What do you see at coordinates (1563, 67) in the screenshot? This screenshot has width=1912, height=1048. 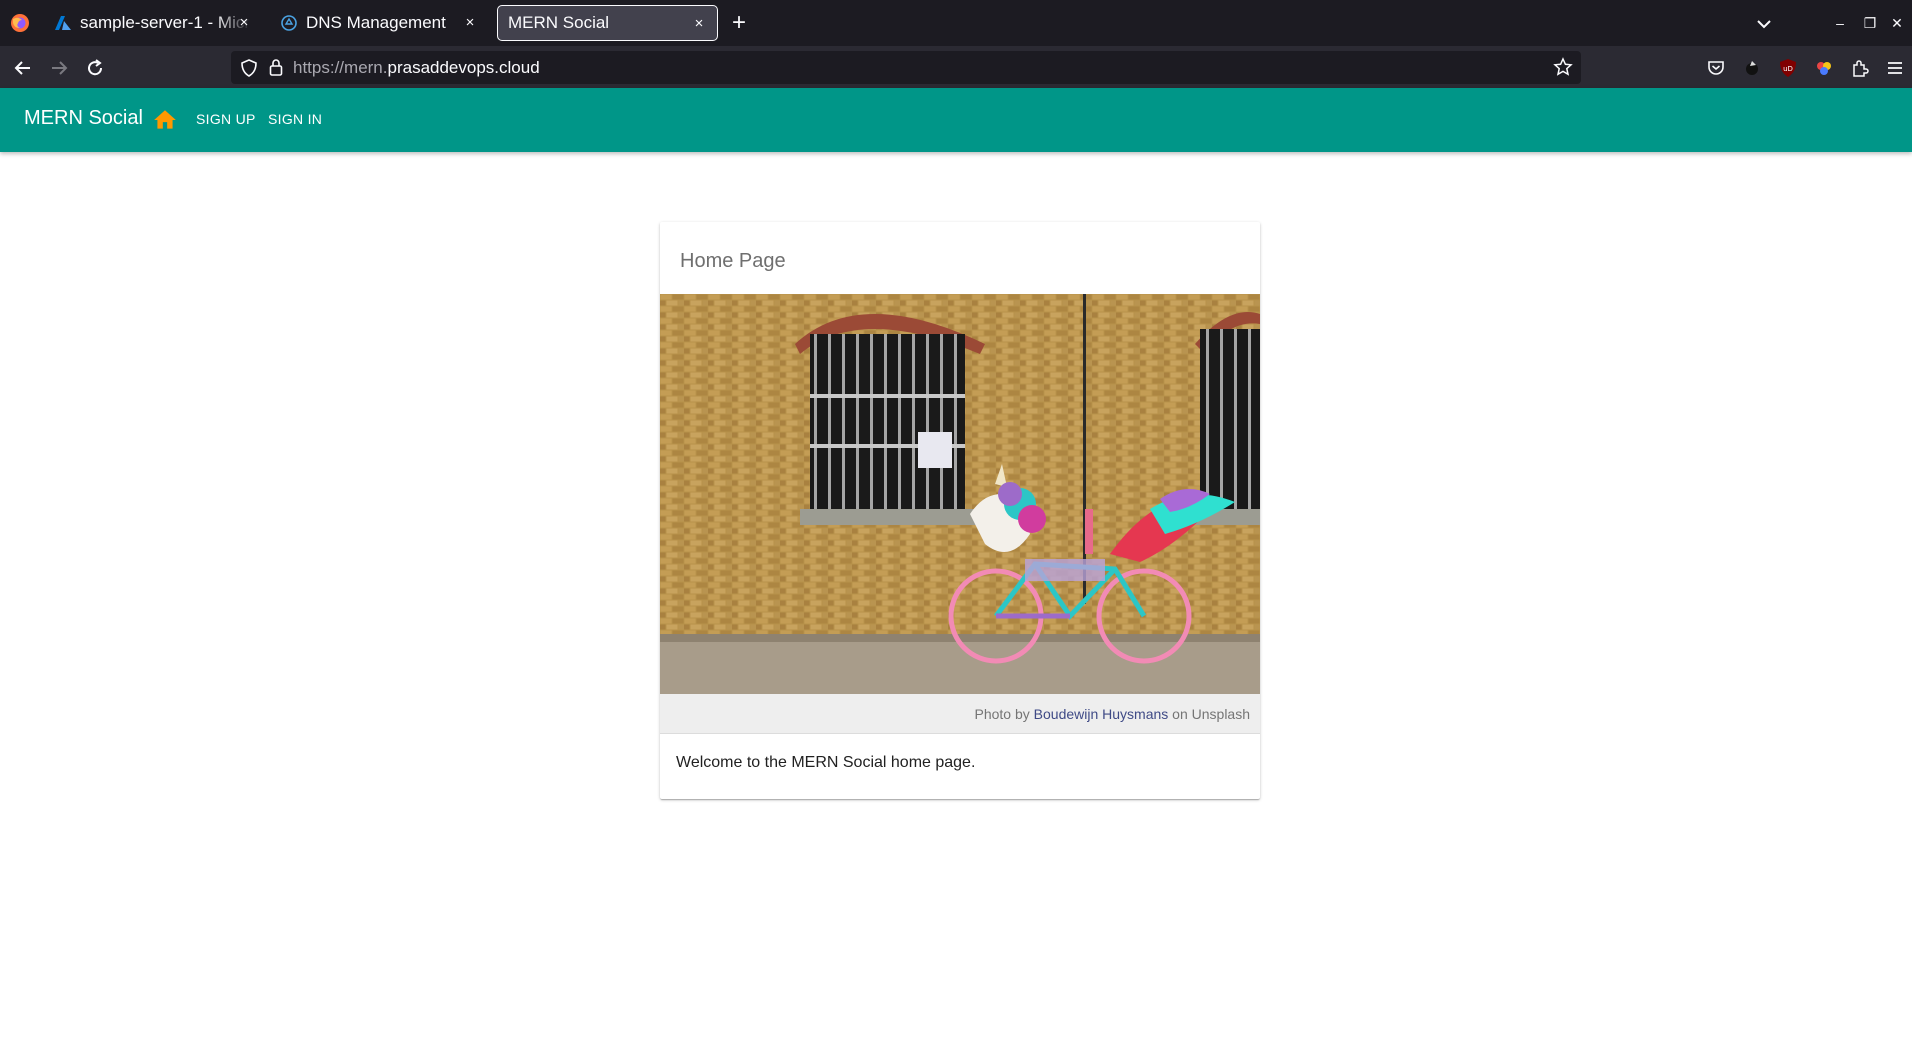 I see `bookmark-star-icon` at bounding box center [1563, 67].